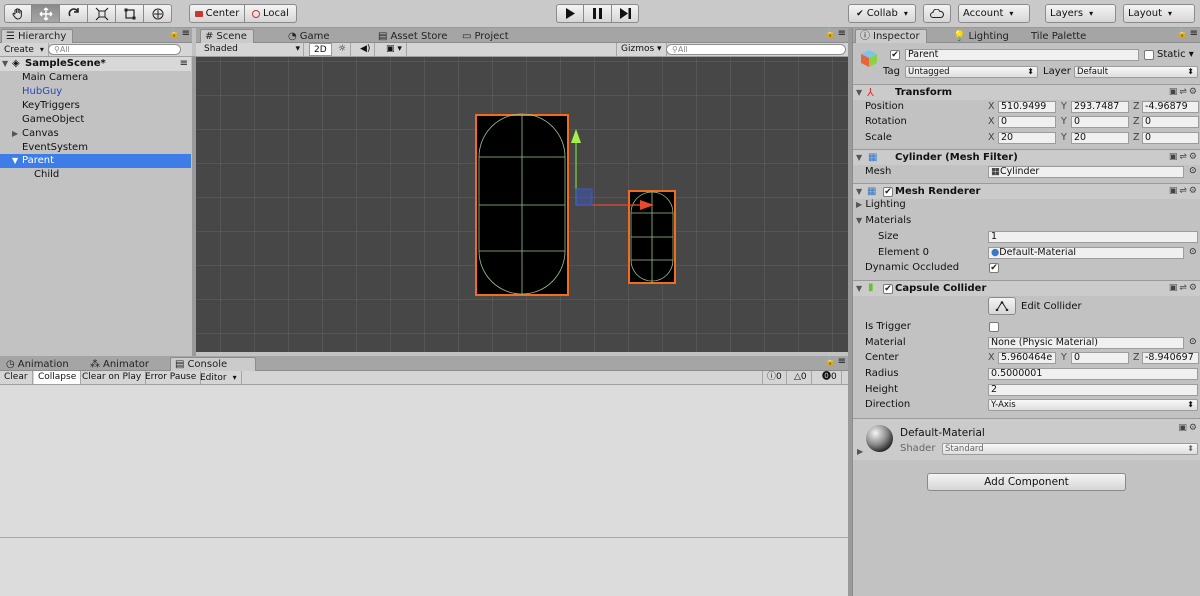 The width and height of the screenshot is (1200, 596). What do you see at coordinates (1080, 13) in the screenshot?
I see `layers-dropdown: Layers` at bounding box center [1080, 13].